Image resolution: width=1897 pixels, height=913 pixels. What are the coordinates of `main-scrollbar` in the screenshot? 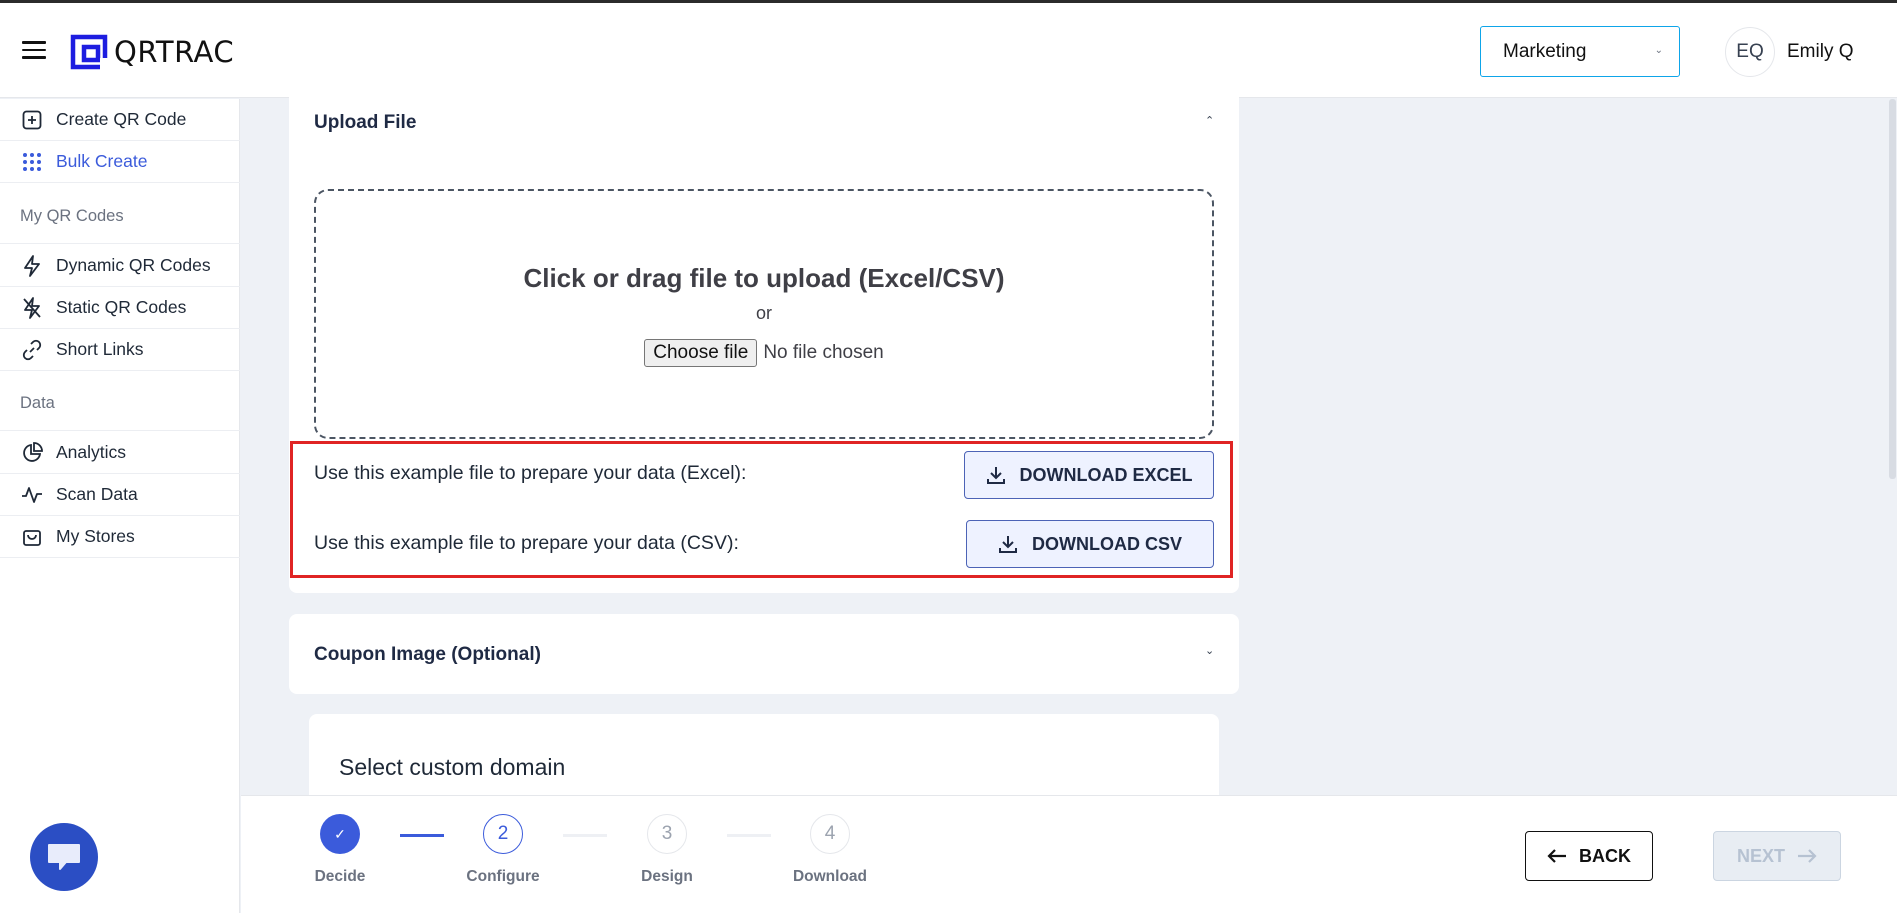 It's located at (1892, 447).